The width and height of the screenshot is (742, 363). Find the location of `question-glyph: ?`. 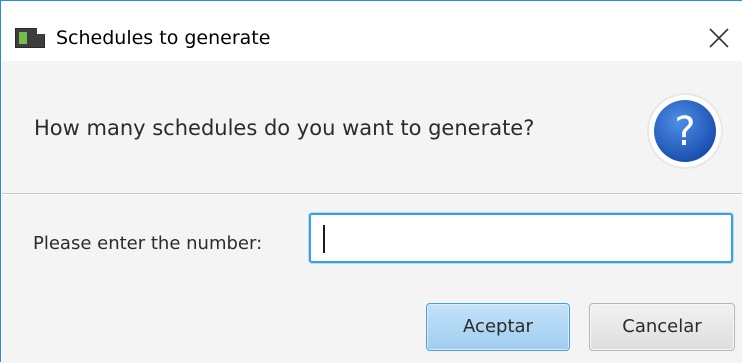

question-glyph: ? is located at coordinates (684, 132).